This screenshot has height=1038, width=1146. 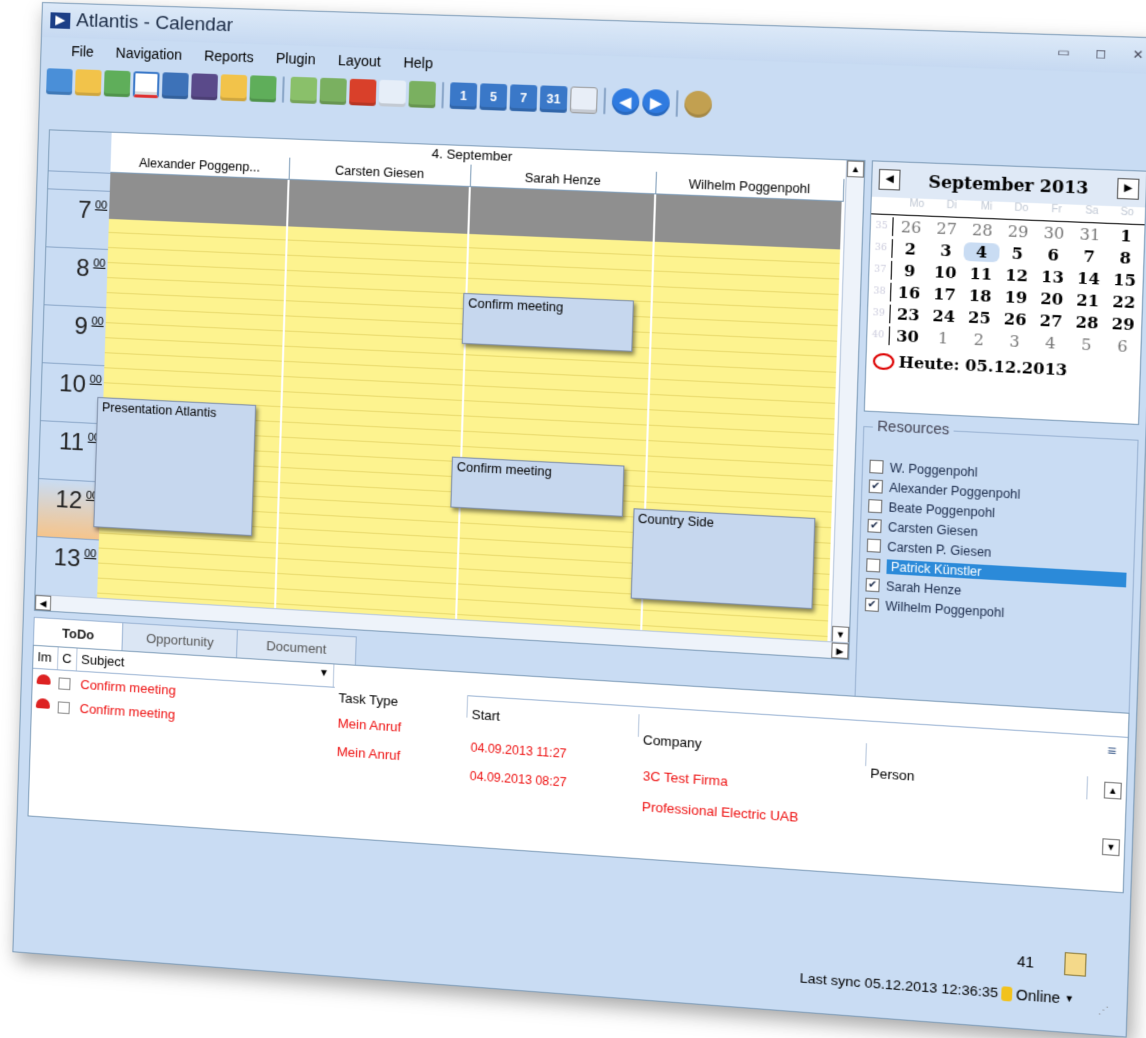 What do you see at coordinates (148, 54) in the screenshot?
I see `menu-navigation: Navigation` at bounding box center [148, 54].